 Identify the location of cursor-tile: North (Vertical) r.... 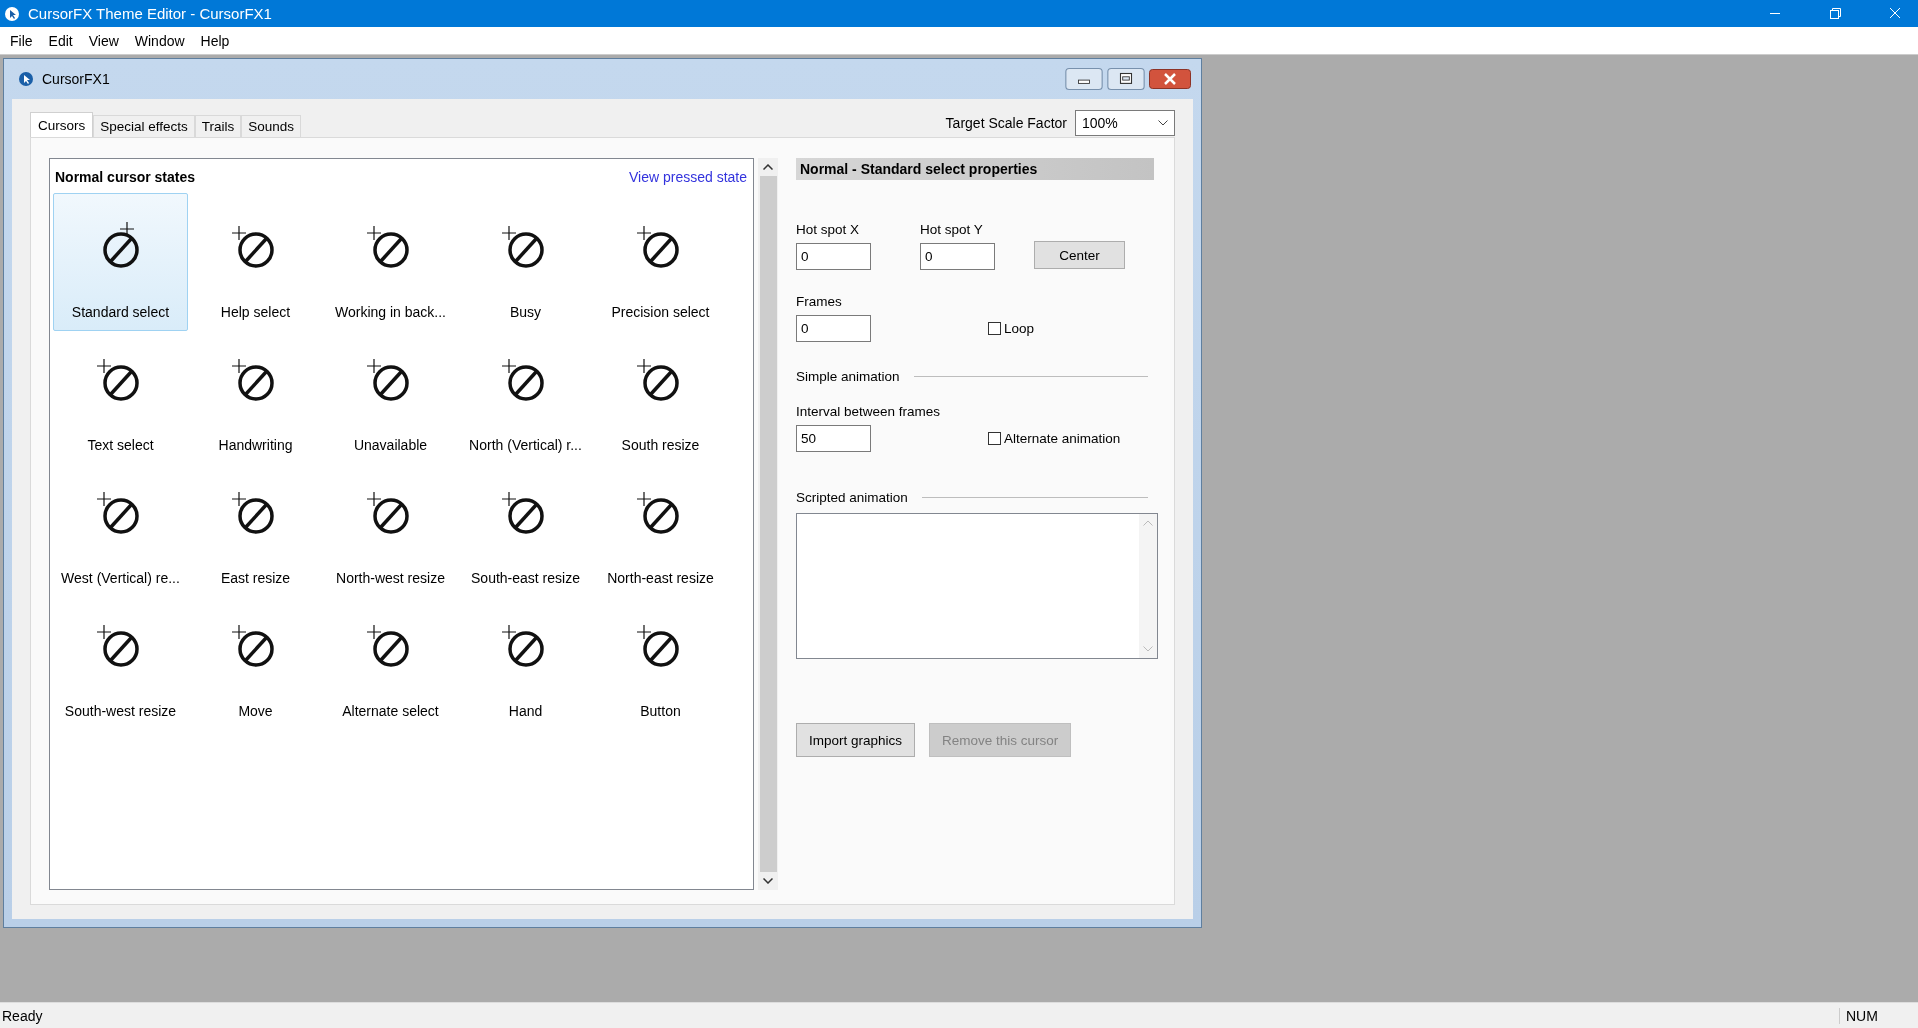
(525, 392).